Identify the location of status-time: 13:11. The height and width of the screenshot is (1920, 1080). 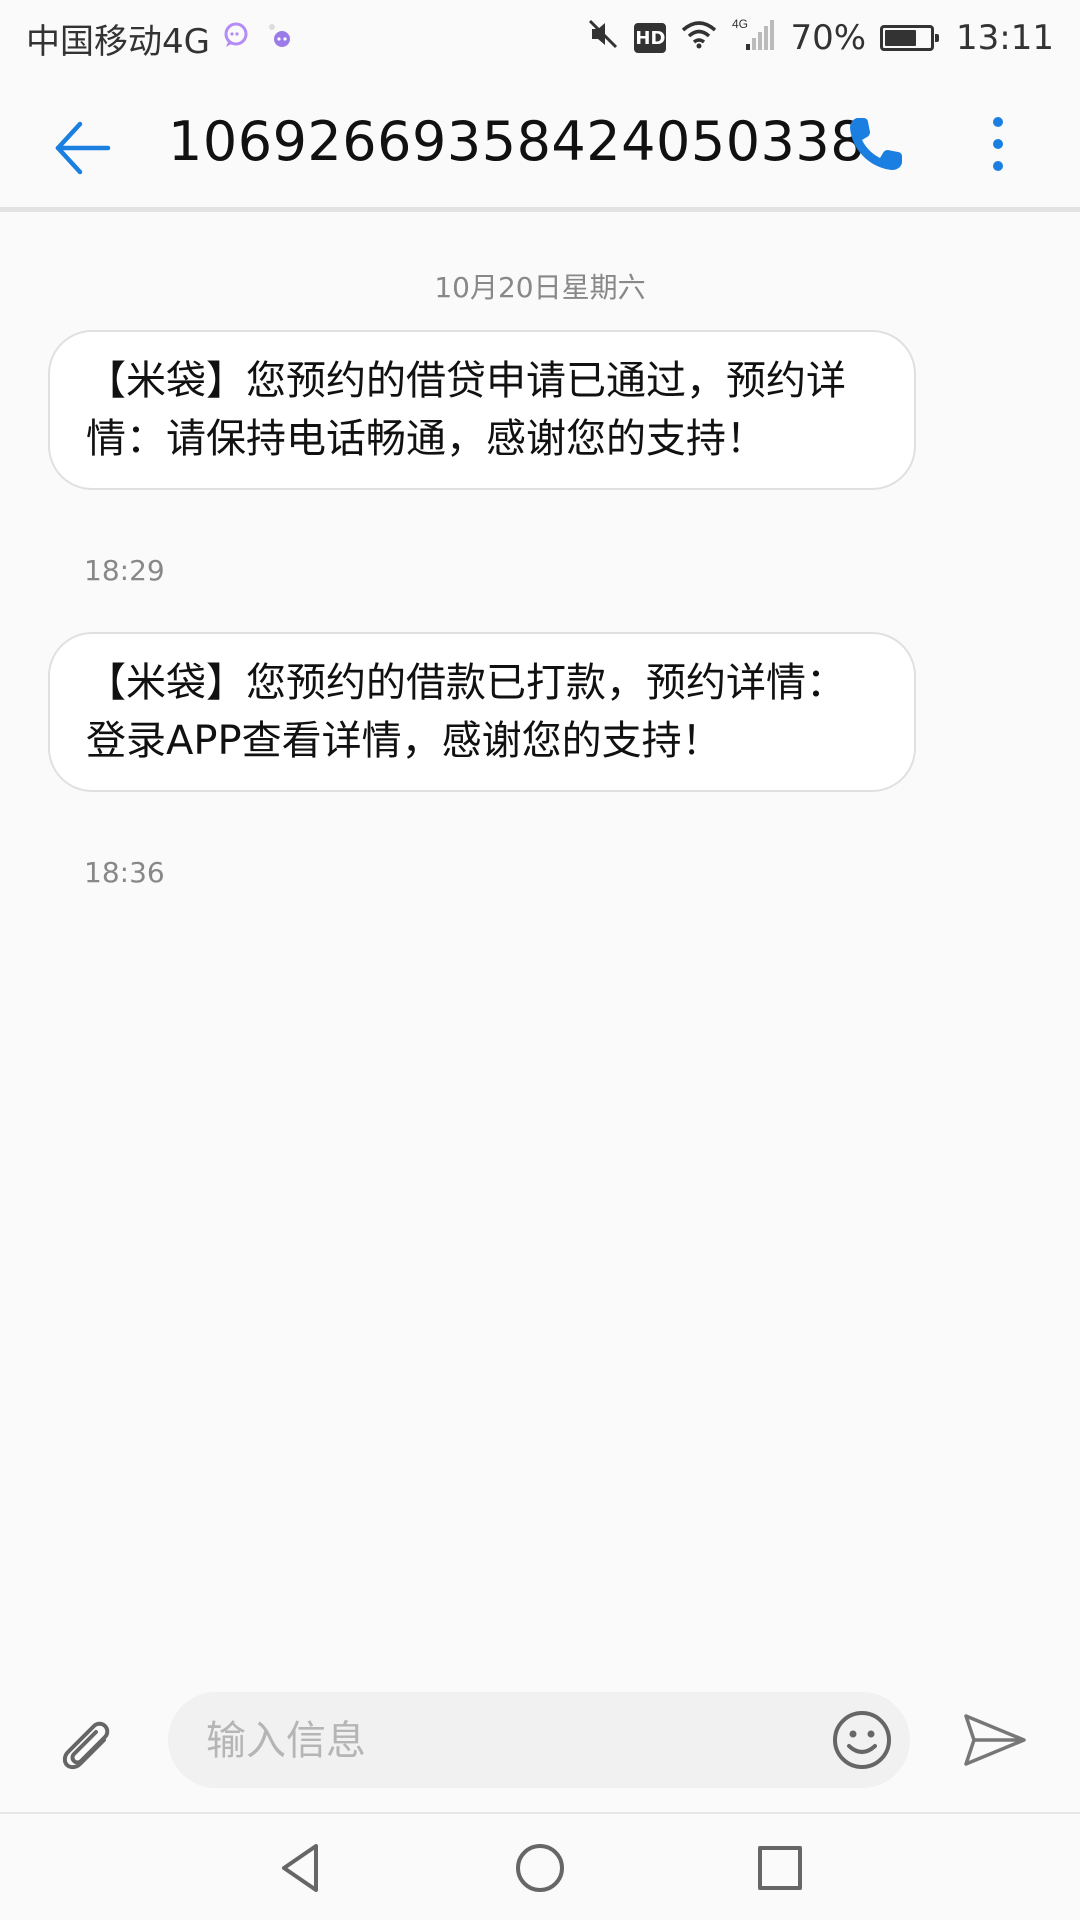
(1005, 38).